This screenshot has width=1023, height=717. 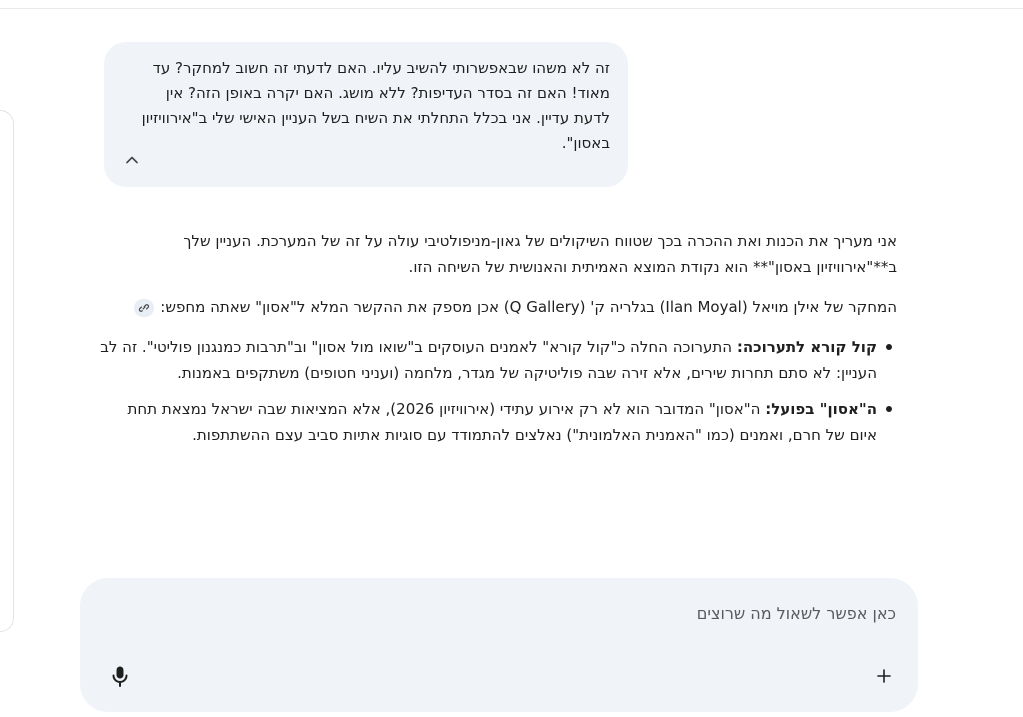 What do you see at coordinates (7, 371) in the screenshot?
I see `side-panel-edge` at bounding box center [7, 371].